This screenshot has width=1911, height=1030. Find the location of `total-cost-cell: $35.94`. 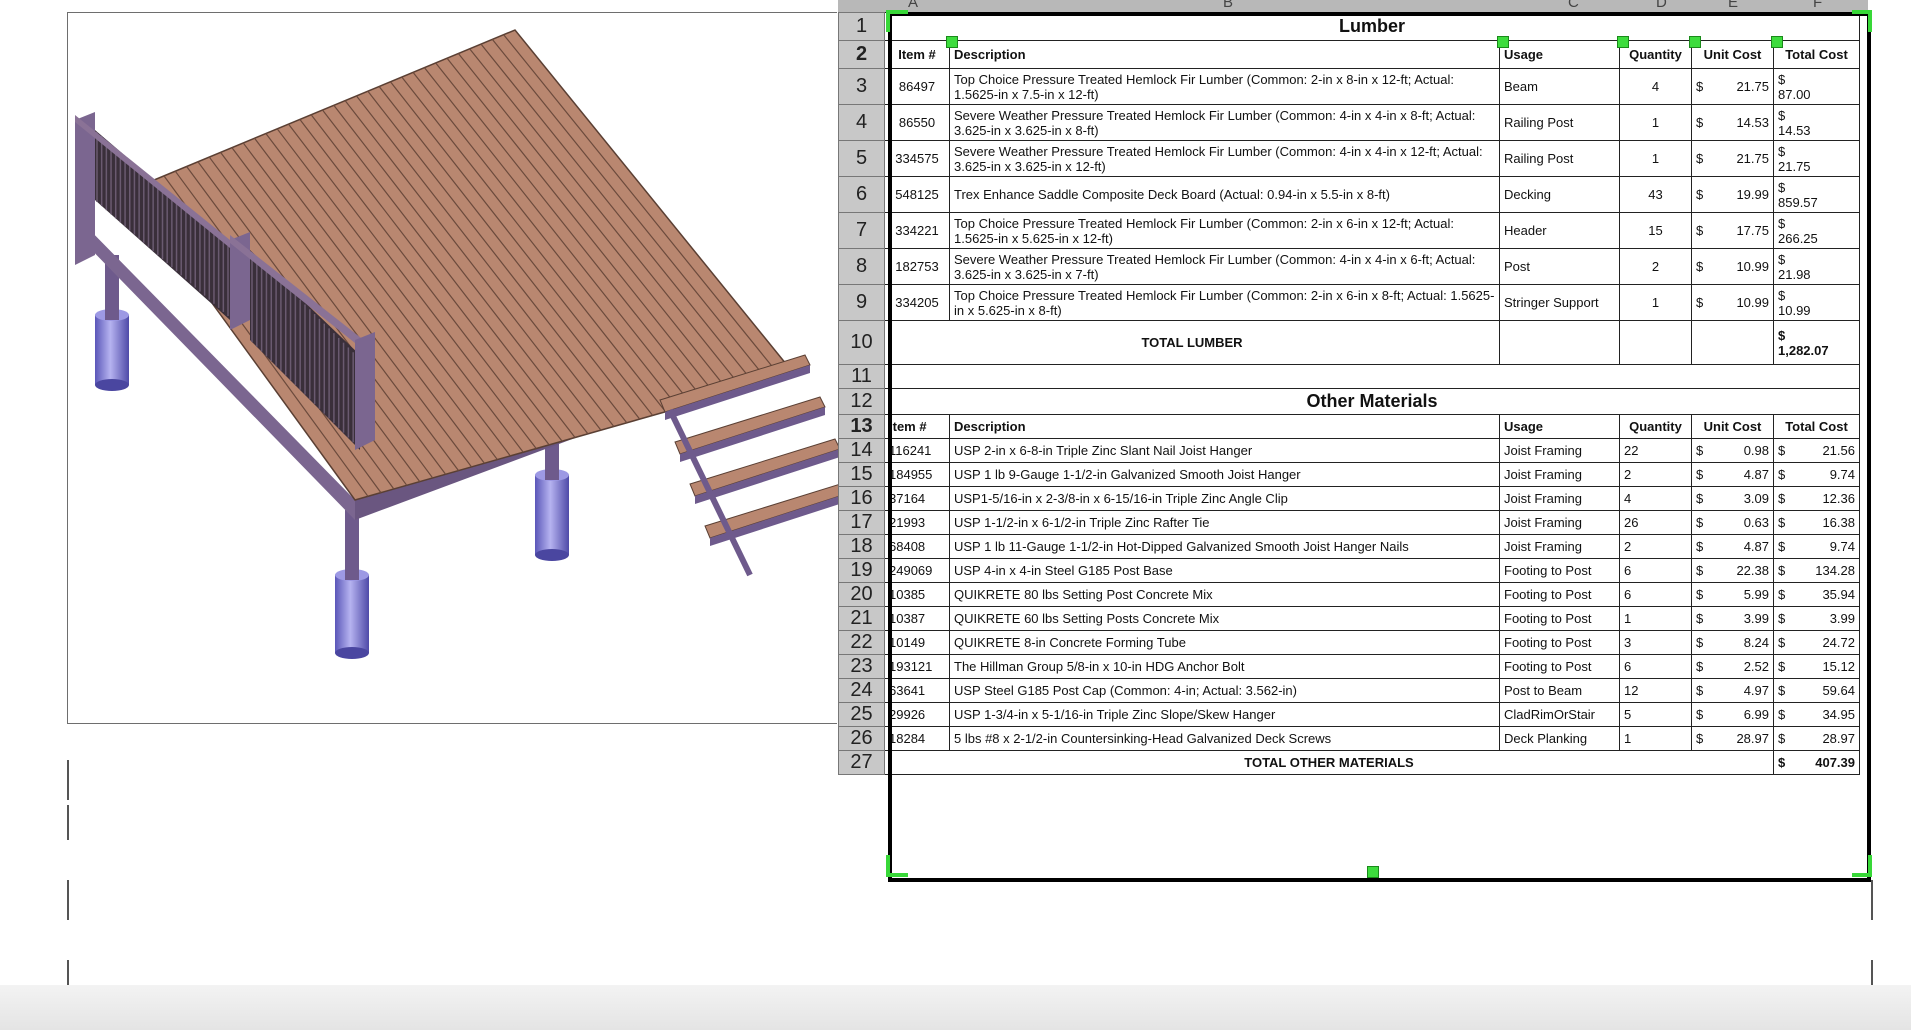

total-cost-cell: $35.94 is located at coordinates (1816, 594).